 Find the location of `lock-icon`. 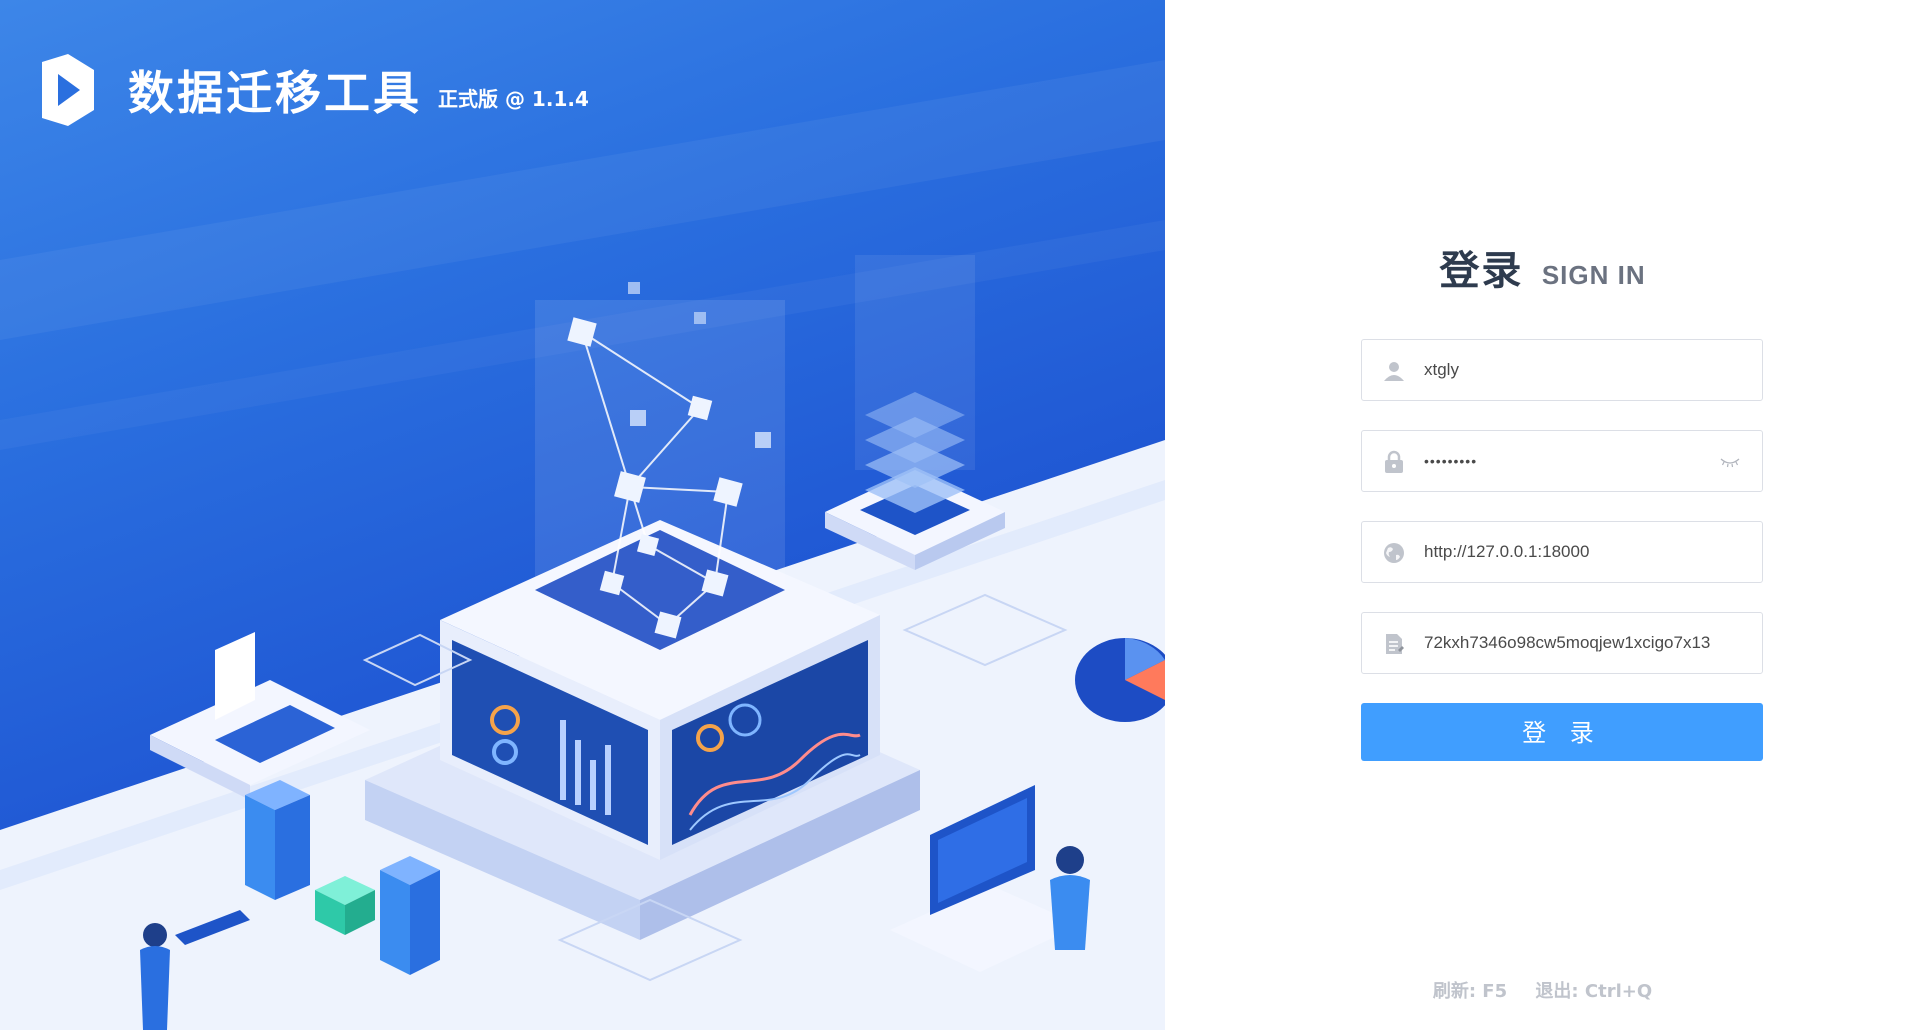

lock-icon is located at coordinates (1394, 461).